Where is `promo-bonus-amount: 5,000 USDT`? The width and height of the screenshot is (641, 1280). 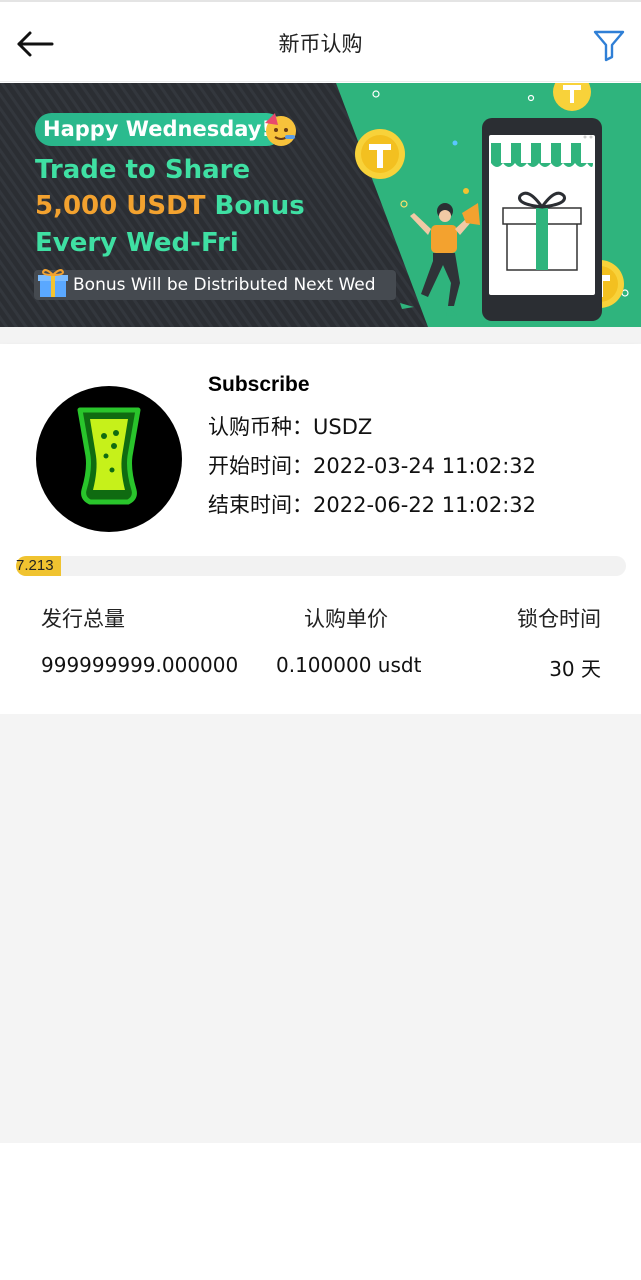
promo-bonus-amount: 5,000 USDT is located at coordinates (120, 206).